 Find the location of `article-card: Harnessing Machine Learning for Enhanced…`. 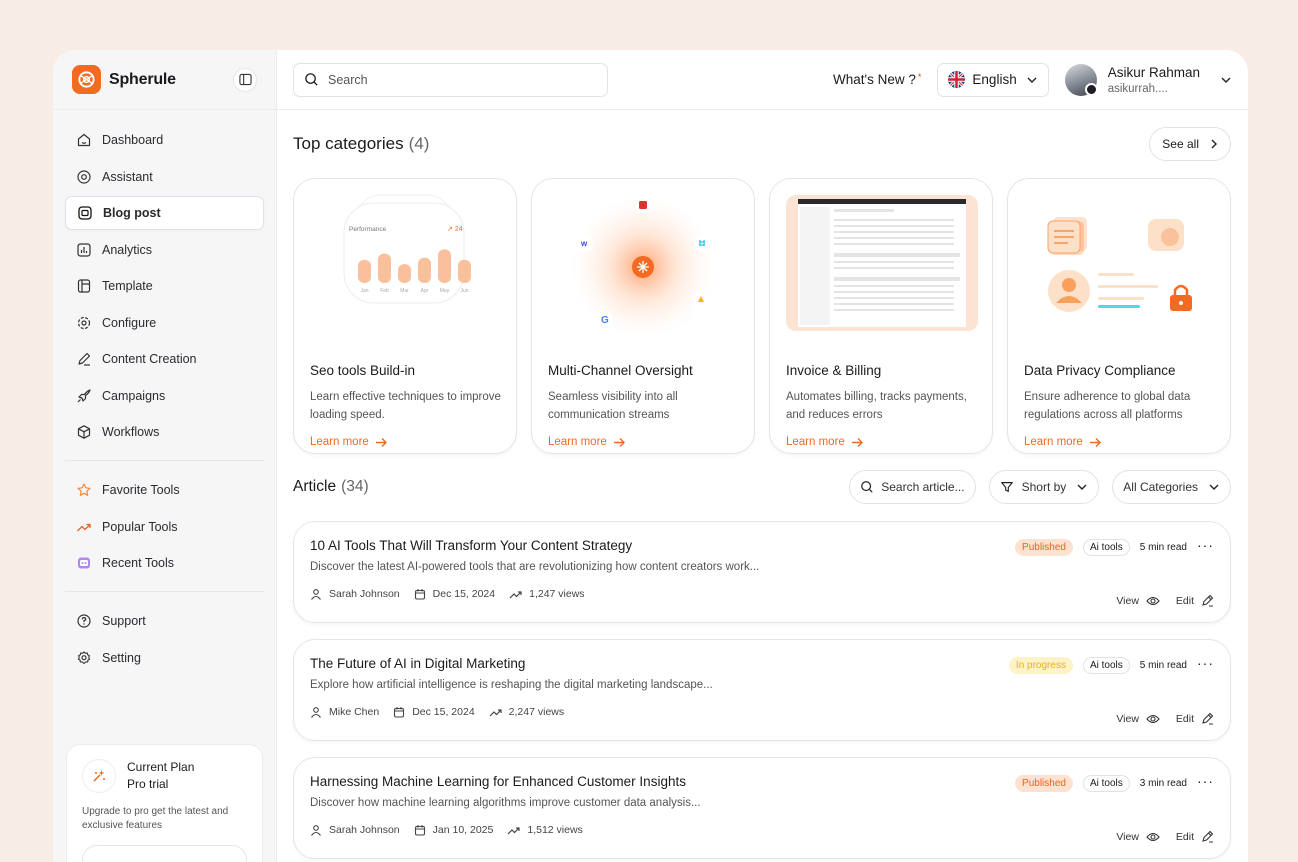

article-card: Harnessing Machine Learning for Enhanced… is located at coordinates (762, 808).